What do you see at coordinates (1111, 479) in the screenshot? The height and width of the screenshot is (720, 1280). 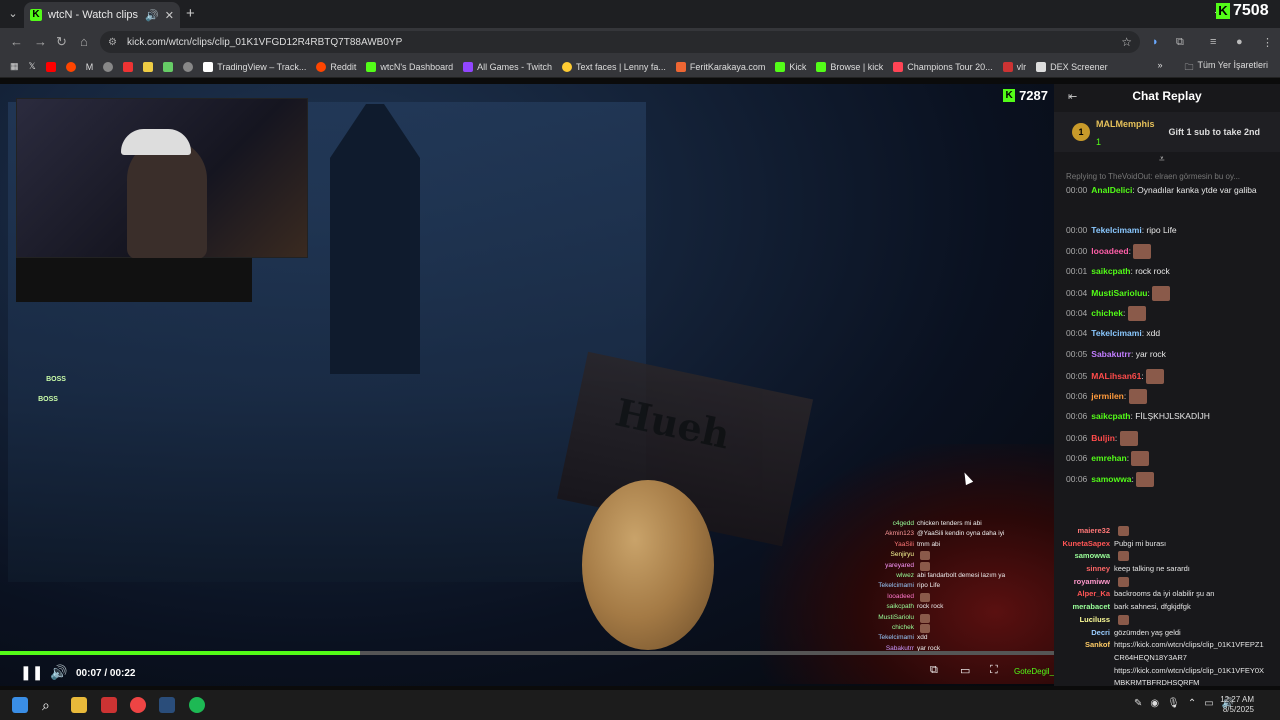 I see `chat-username: samowwa` at bounding box center [1111, 479].